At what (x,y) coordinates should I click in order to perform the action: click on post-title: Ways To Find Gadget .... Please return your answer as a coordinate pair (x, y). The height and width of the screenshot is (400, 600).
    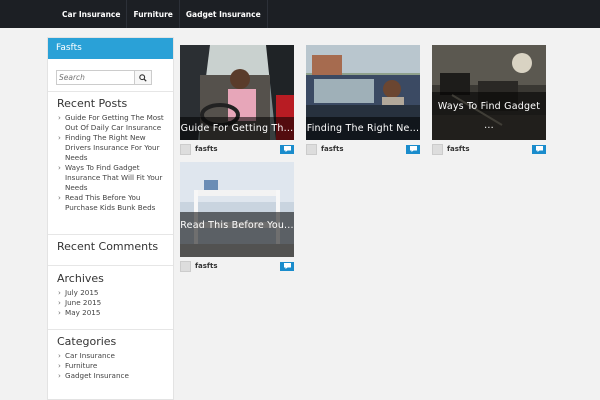
    Looking at the image, I should click on (489, 116).